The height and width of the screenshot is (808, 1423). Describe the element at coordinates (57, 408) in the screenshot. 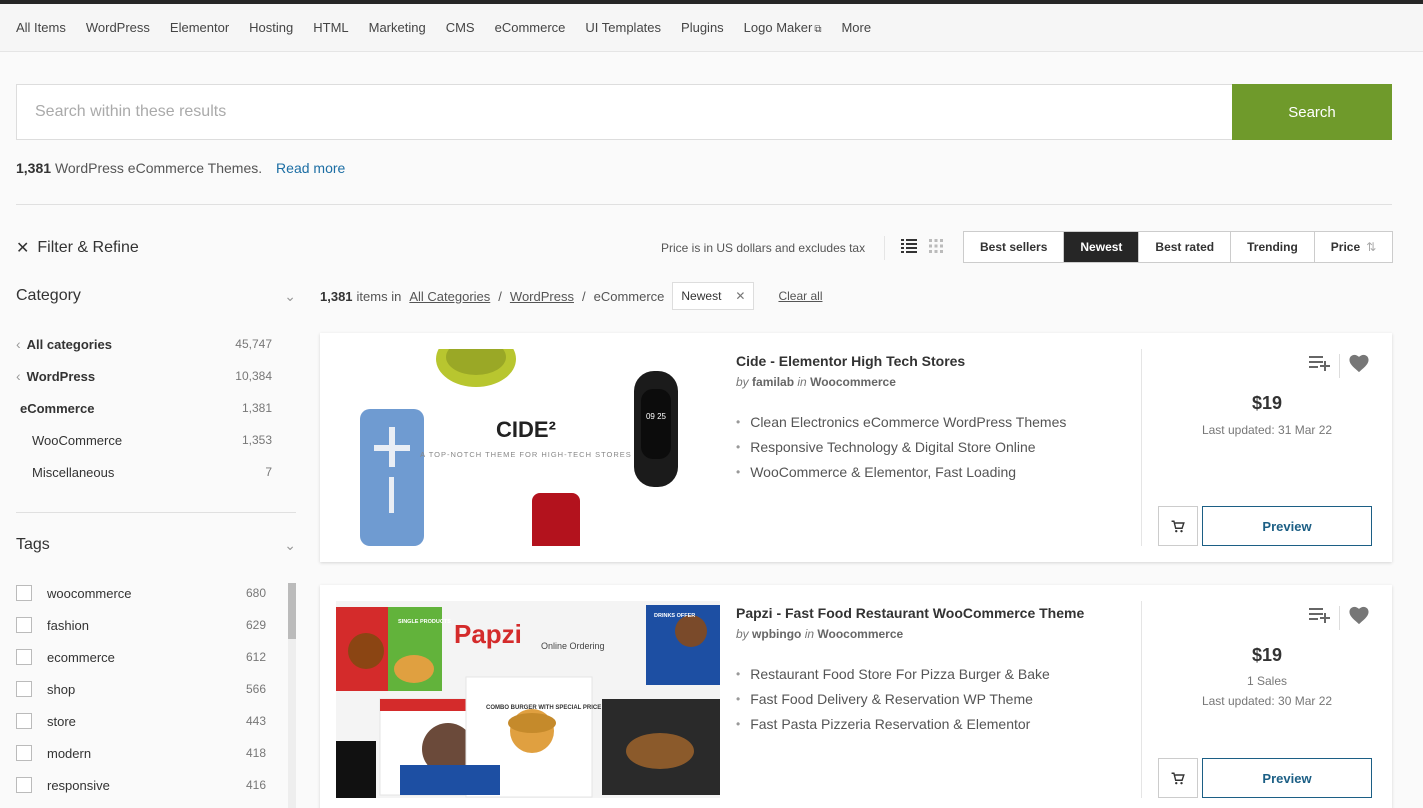

I see `category-label: eCommerce` at that location.